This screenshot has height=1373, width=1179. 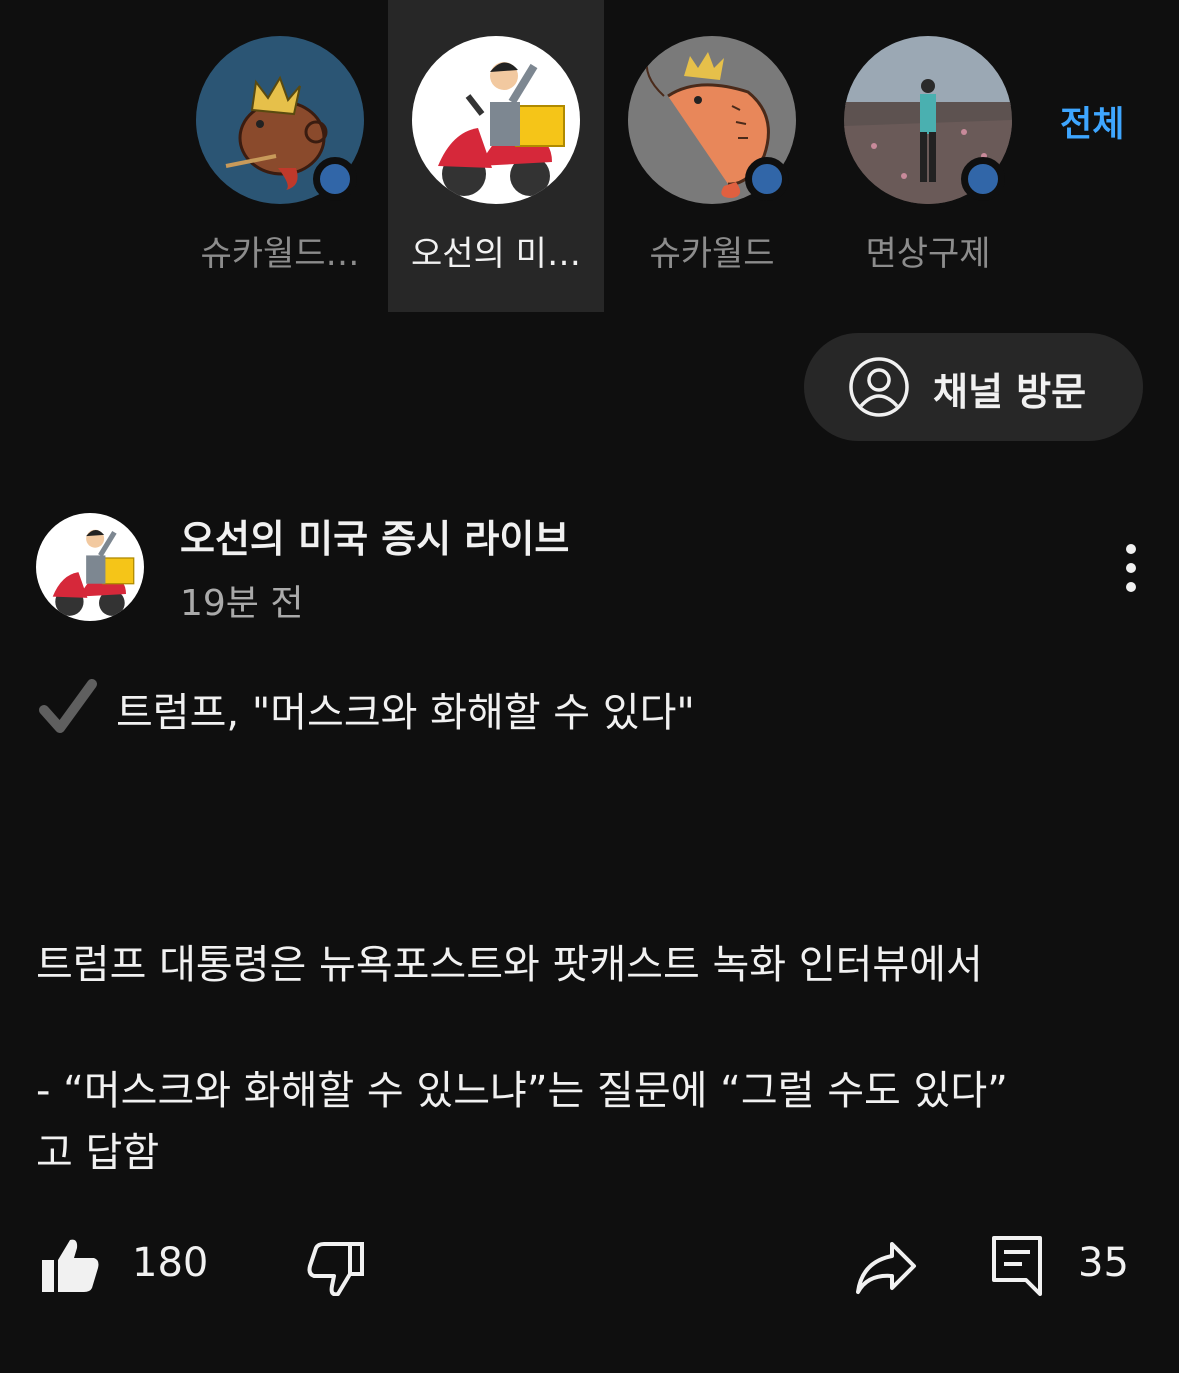 What do you see at coordinates (712, 254) in the screenshot?
I see `channel-name: 슈카월드` at bounding box center [712, 254].